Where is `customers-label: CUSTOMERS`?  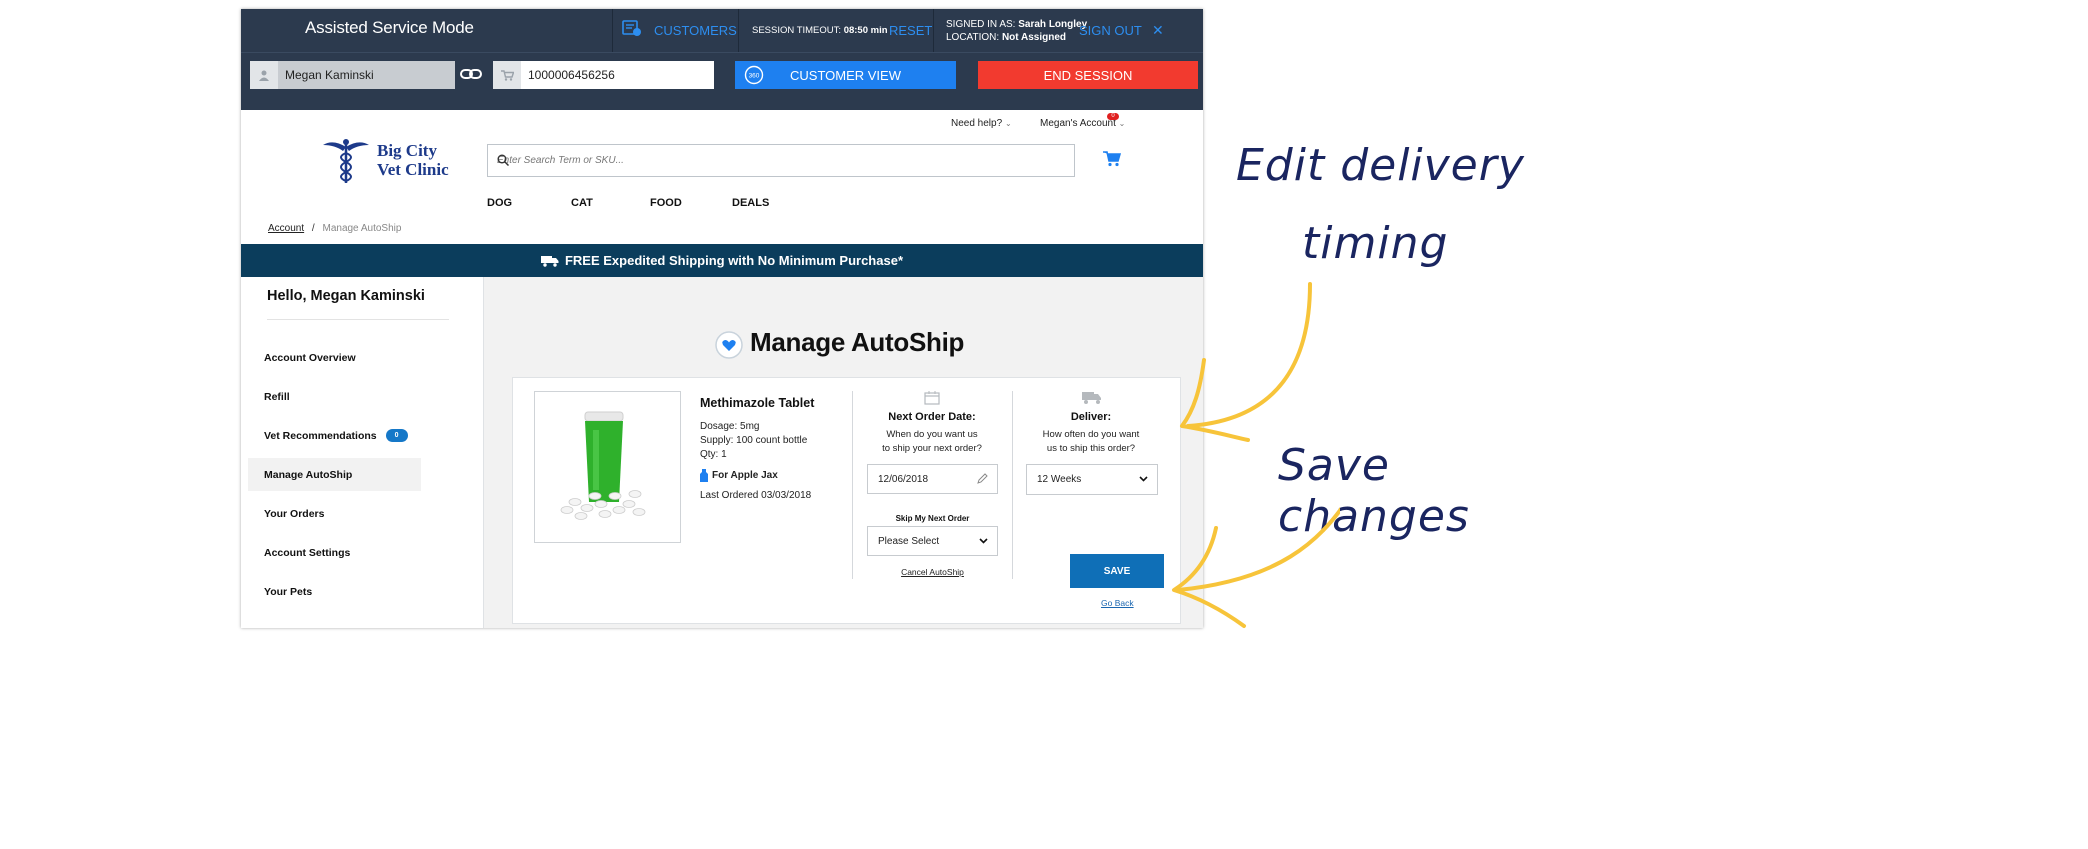 customers-label: CUSTOMERS is located at coordinates (695, 30).